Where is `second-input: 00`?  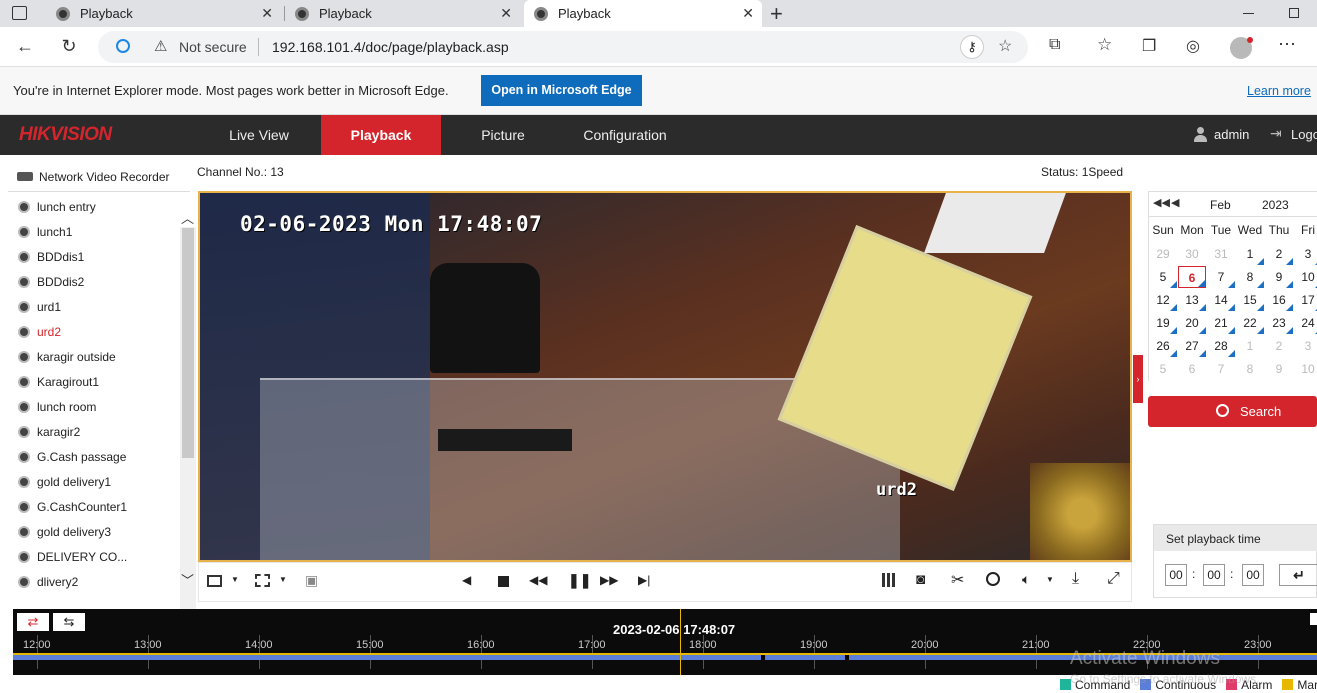 second-input: 00 is located at coordinates (1253, 575).